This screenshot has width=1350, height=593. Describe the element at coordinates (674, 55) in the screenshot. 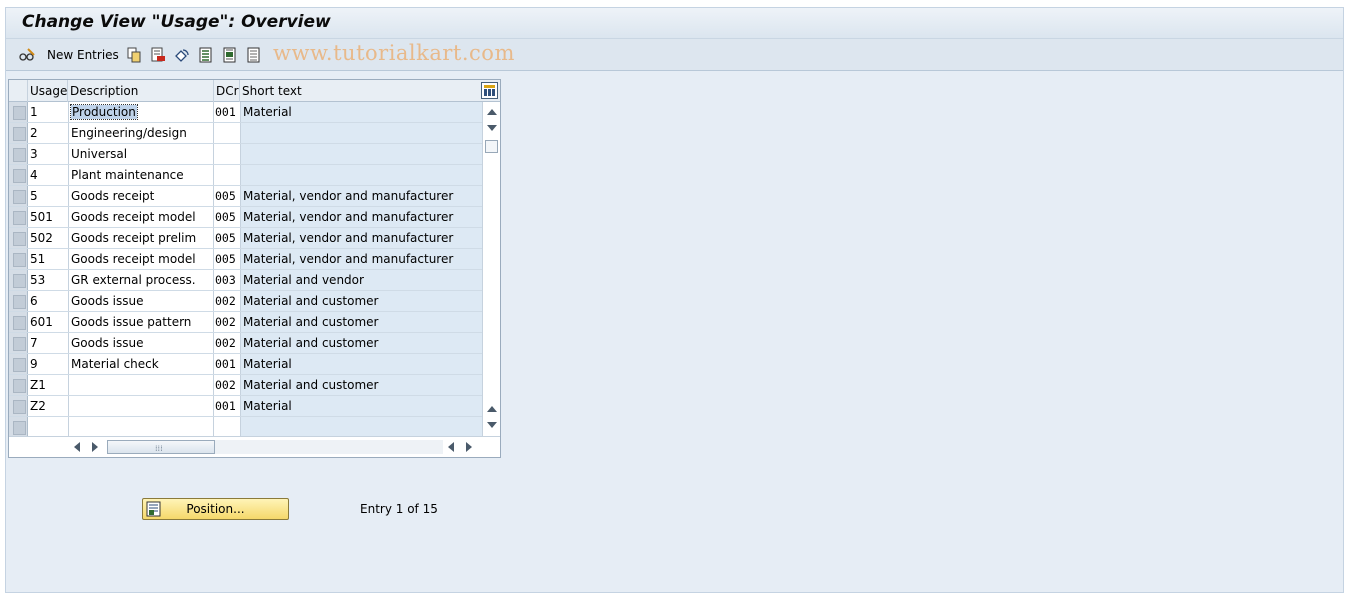

I see `application-toolbar: New Entries www.tutorialkart.com` at that location.